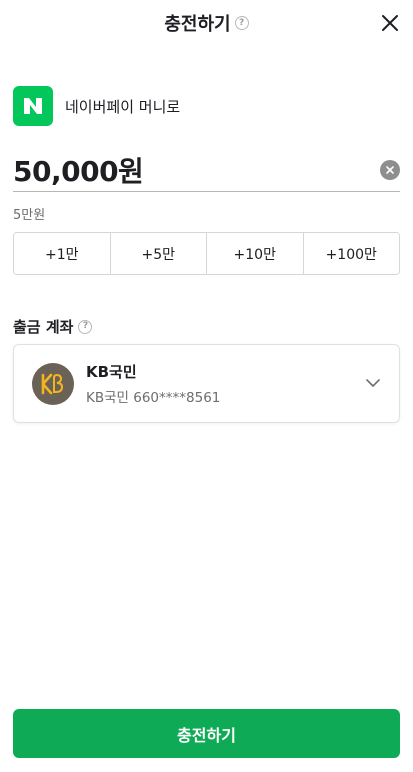 The image size is (413, 772). I want to click on amount-hint: 5만원, so click(29, 215).